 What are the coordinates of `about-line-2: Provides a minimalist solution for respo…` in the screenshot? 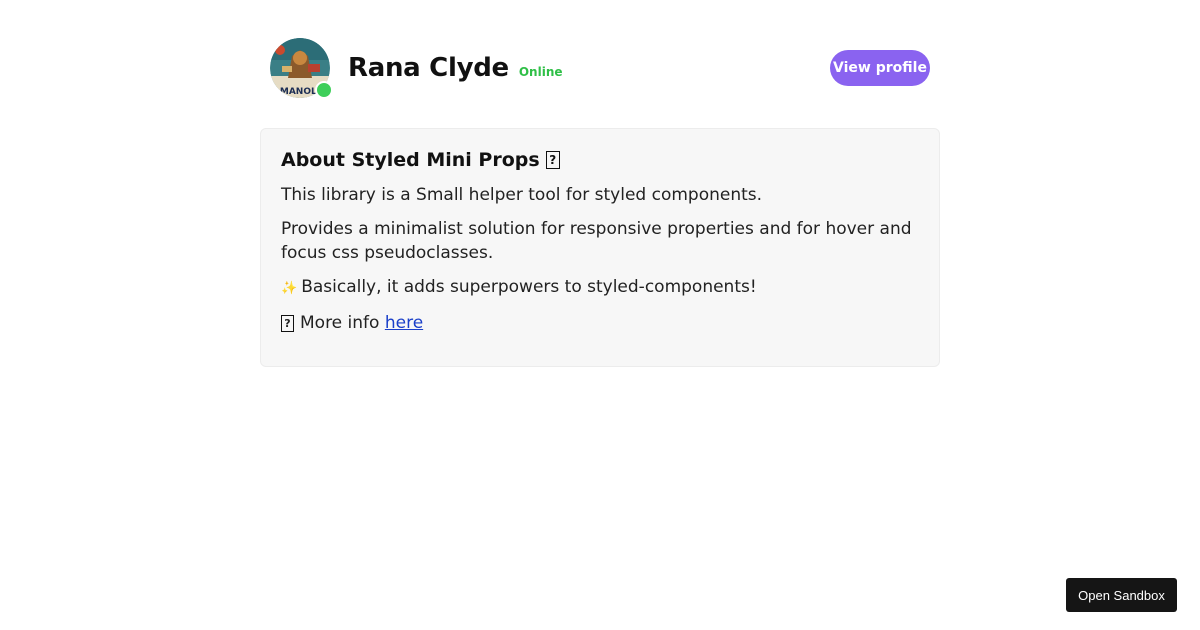 It's located at (596, 241).